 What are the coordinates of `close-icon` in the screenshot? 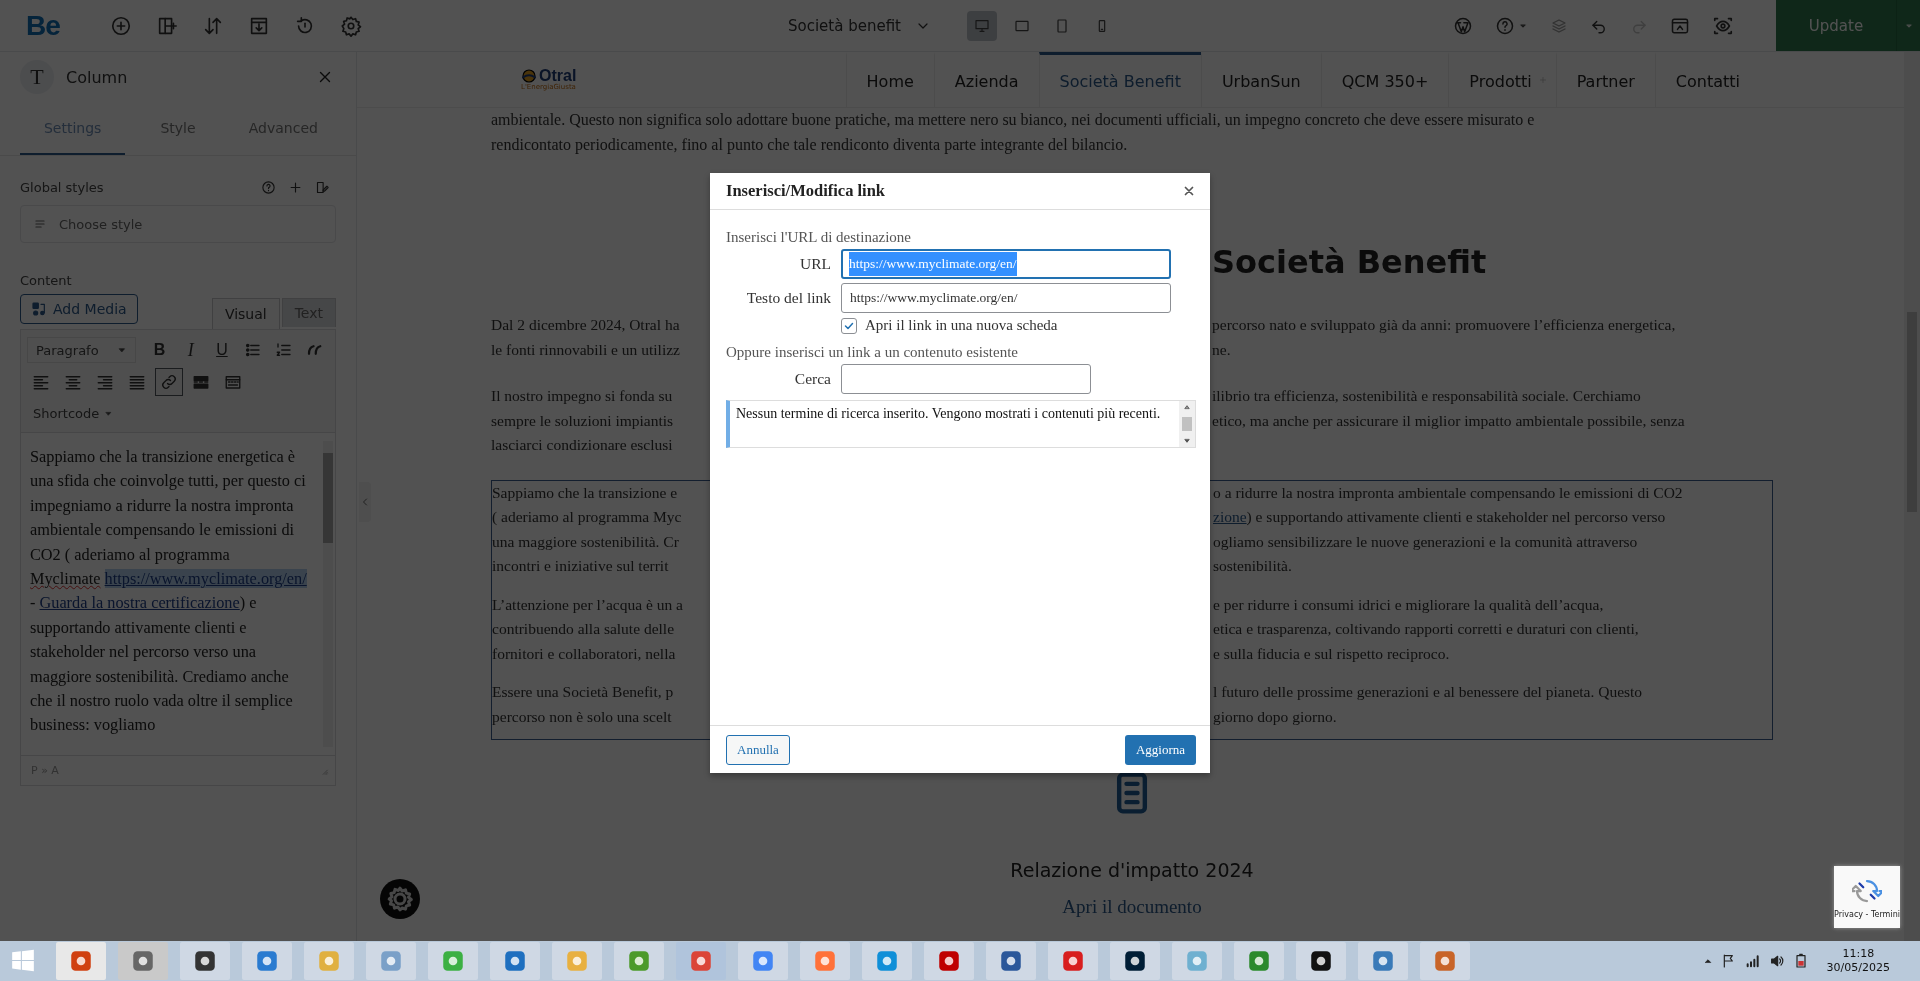 It's located at (1189, 191).